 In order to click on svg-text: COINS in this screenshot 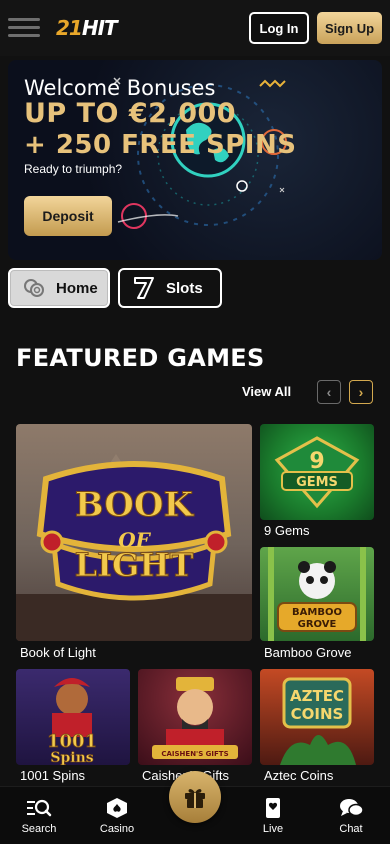, I will do `click(317, 714)`.